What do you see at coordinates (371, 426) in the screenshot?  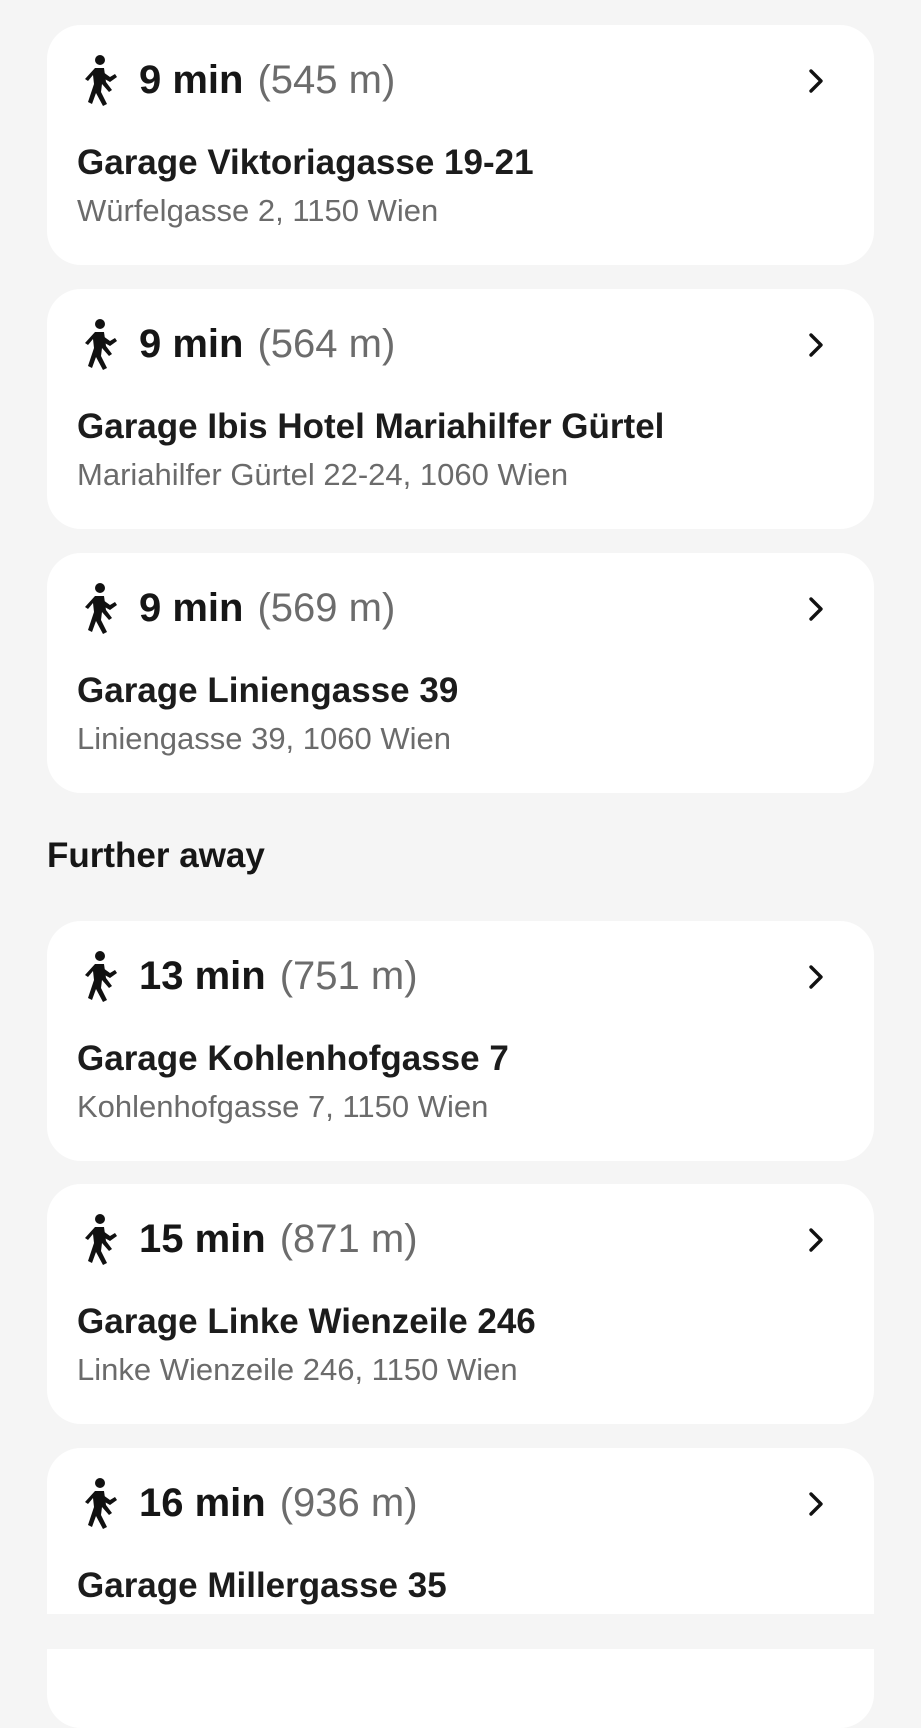 I see `garage-name: Garage Ibis Hotel Mariahilfer Gürtel` at bounding box center [371, 426].